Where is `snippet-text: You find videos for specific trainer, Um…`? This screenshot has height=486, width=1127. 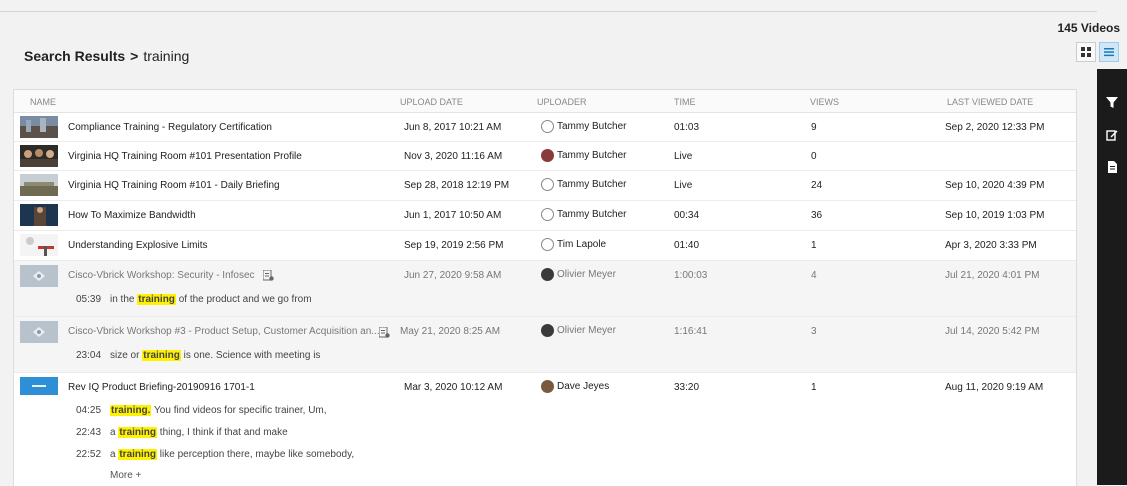 snippet-text: You find videos for specific trainer, Um… is located at coordinates (239, 410).